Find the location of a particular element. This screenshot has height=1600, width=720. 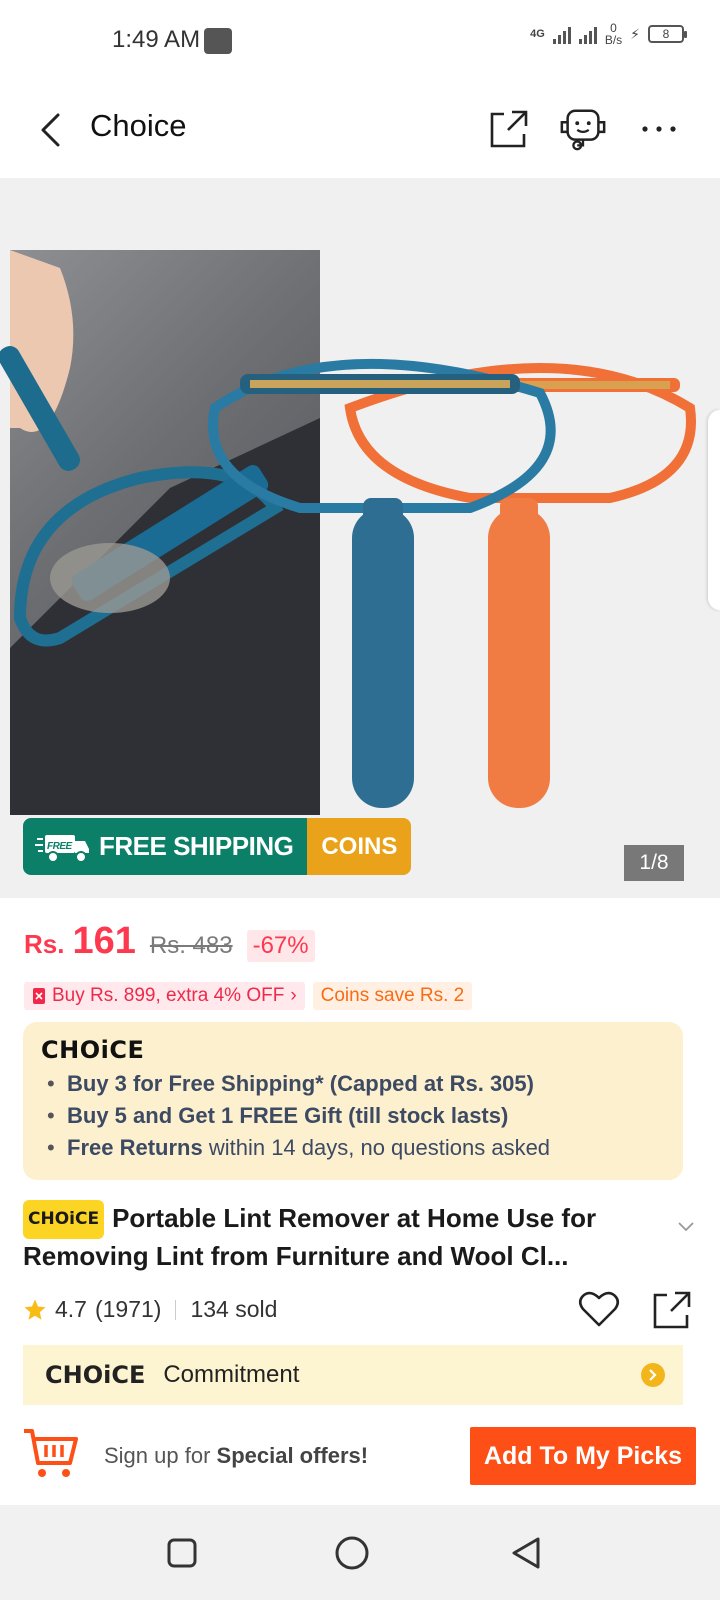

arrow-right-icon is located at coordinates (653, 1375).